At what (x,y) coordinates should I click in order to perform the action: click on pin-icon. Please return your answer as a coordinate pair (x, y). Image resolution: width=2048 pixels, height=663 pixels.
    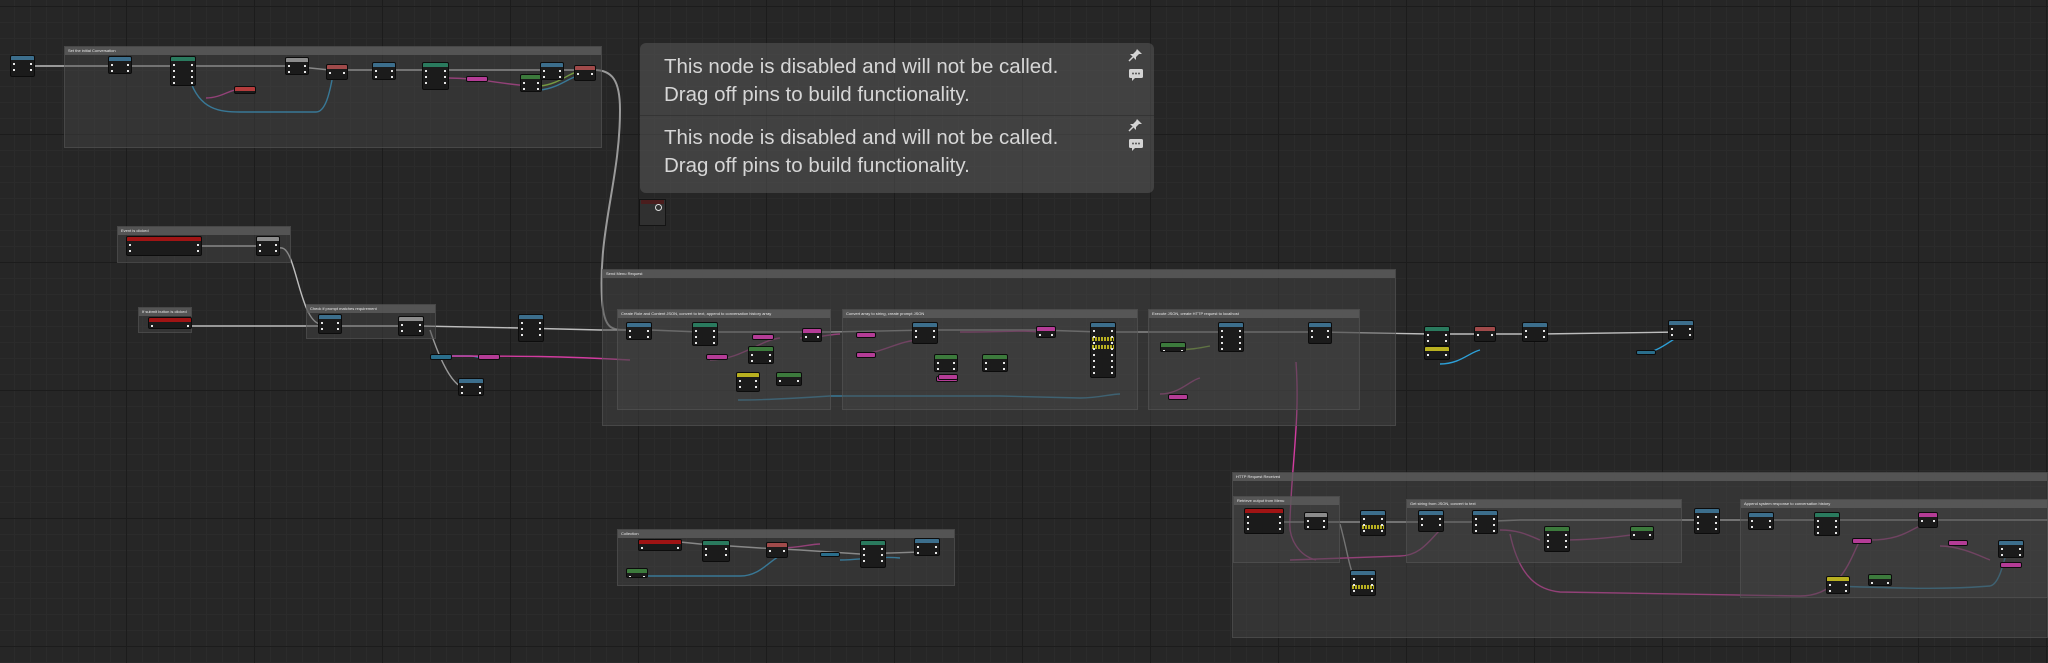
    Looking at the image, I should click on (1136, 125).